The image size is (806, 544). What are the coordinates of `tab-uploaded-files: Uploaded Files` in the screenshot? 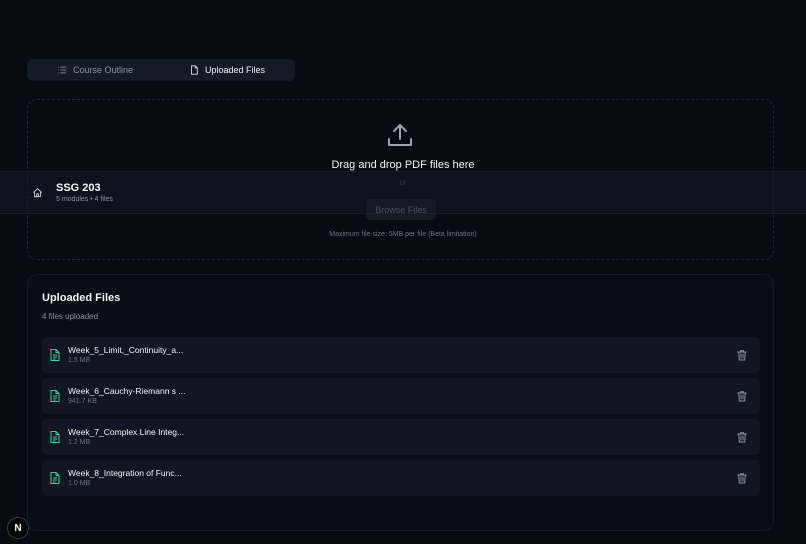 It's located at (227, 70).